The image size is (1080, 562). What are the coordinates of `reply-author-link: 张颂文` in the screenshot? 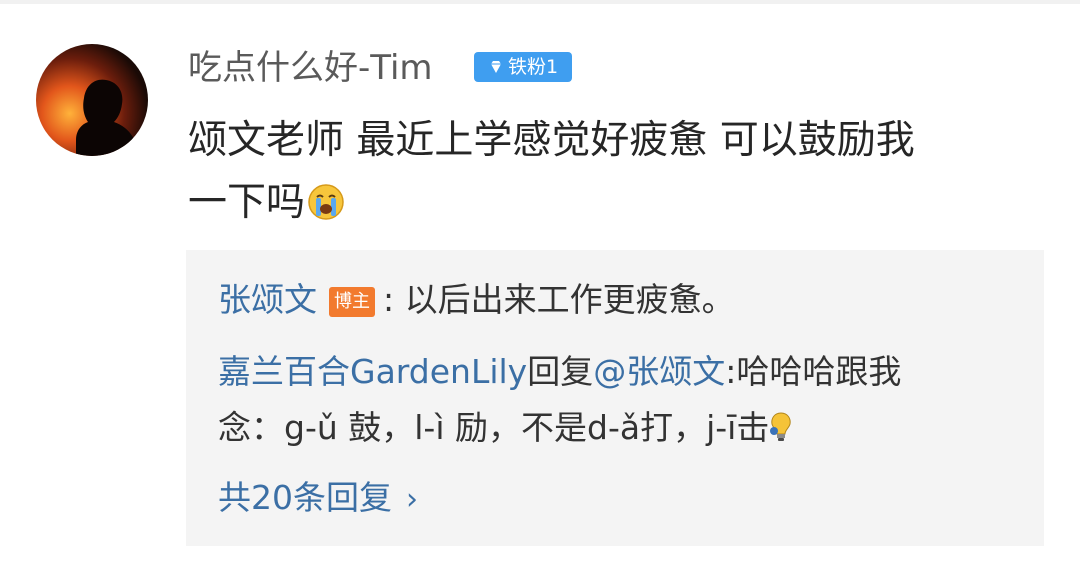 It's located at (267, 299).